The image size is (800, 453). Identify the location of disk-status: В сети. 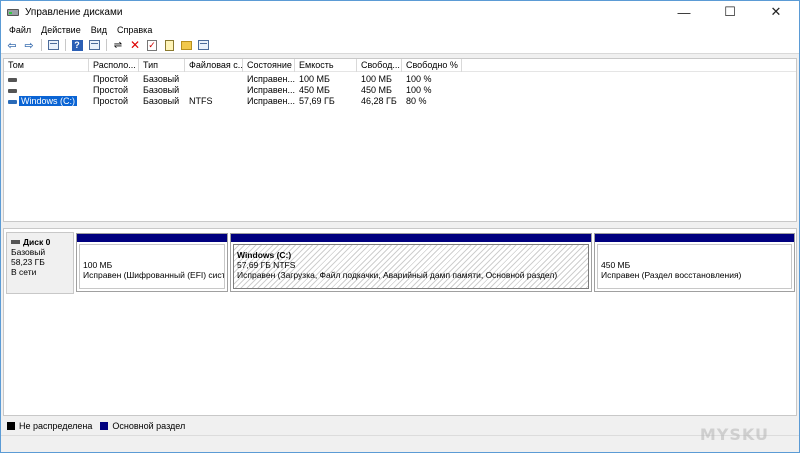
(24, 272).